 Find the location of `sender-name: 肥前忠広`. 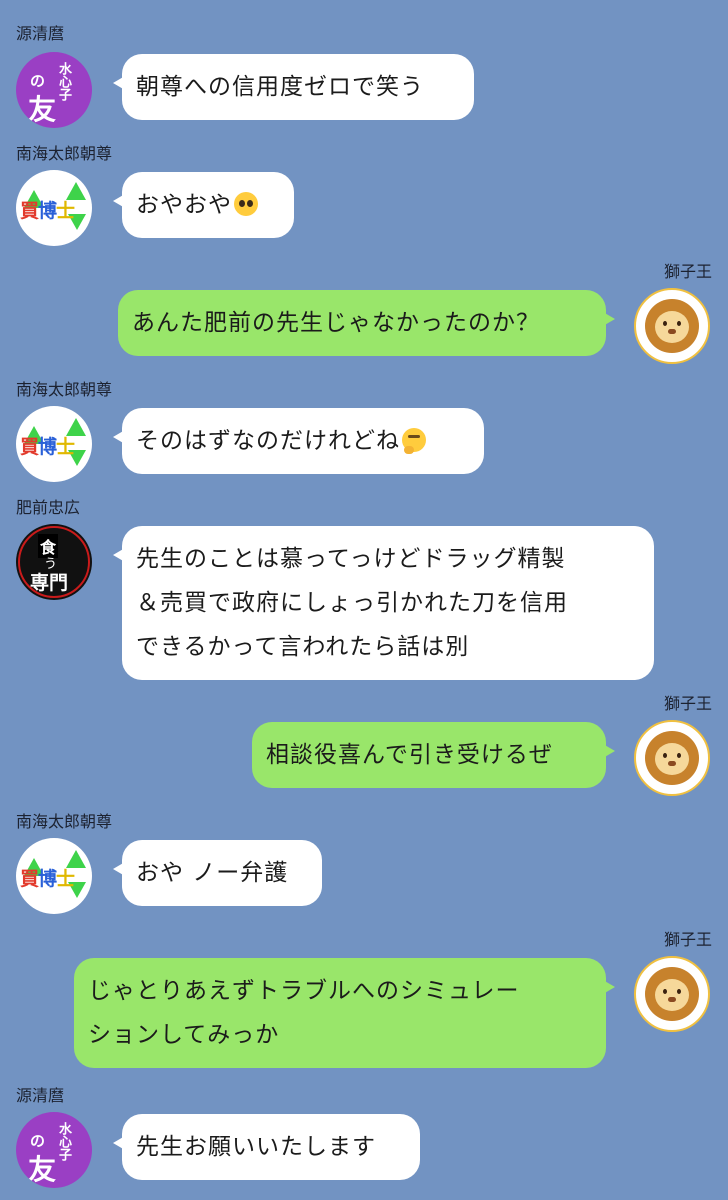

sender-name: 肥前忠広 is located at coordinates (48, 507).